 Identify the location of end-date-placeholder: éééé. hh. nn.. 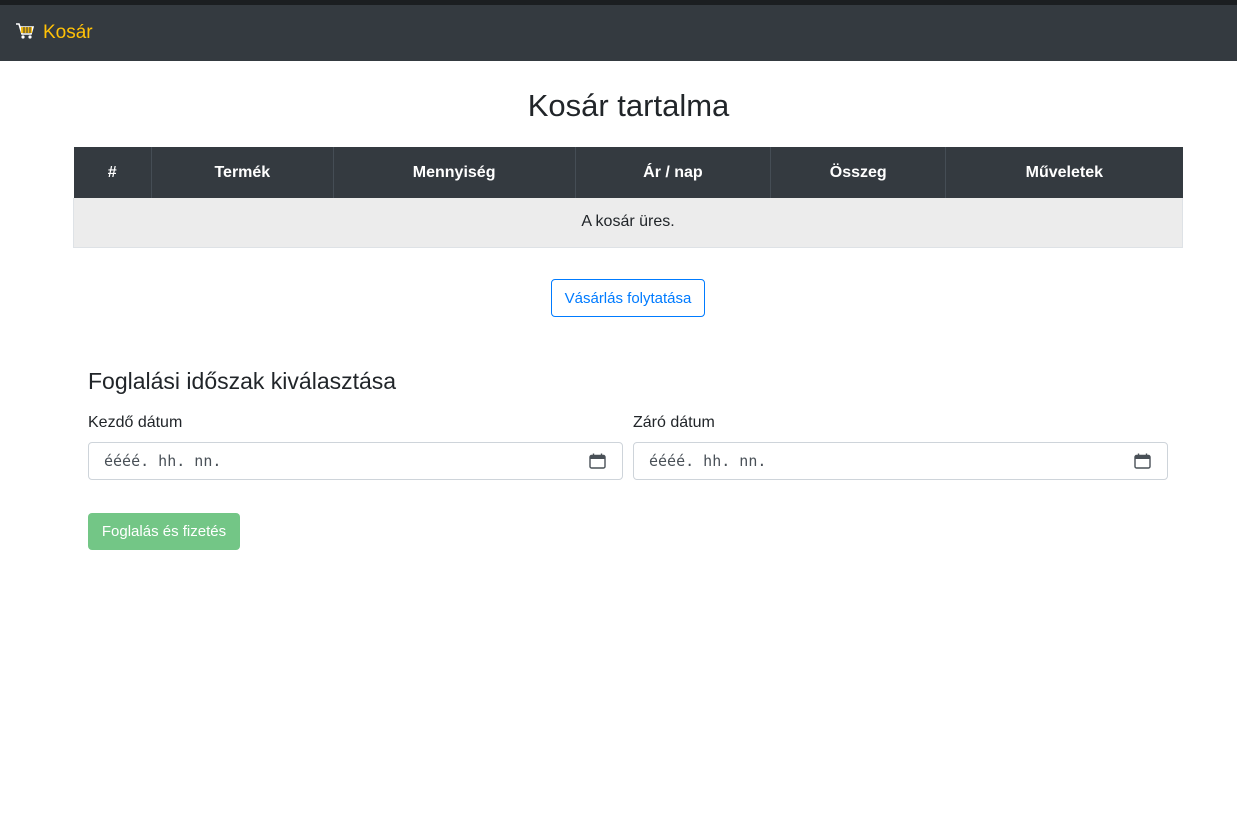
(708, 461).